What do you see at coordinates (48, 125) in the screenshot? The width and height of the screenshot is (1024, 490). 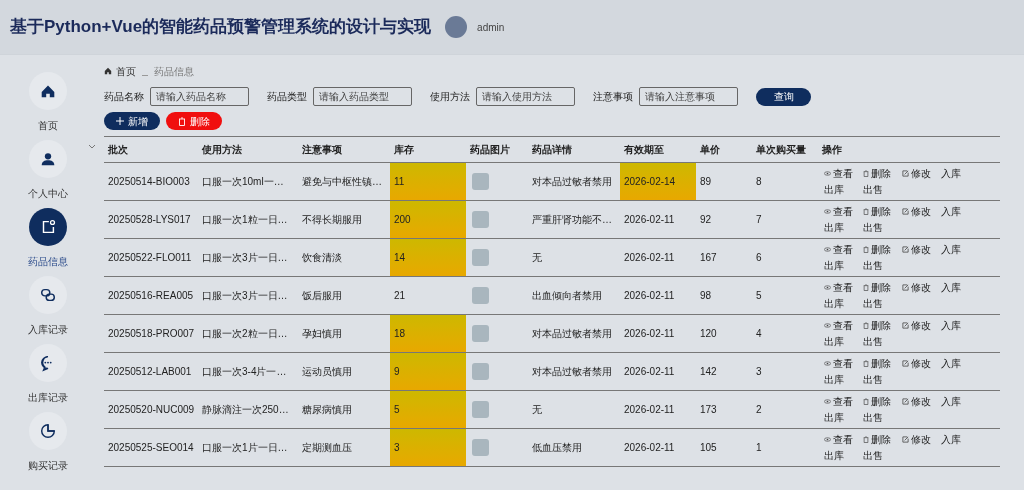 I see `menu-label: 首页` at bounding box center [48, 125].